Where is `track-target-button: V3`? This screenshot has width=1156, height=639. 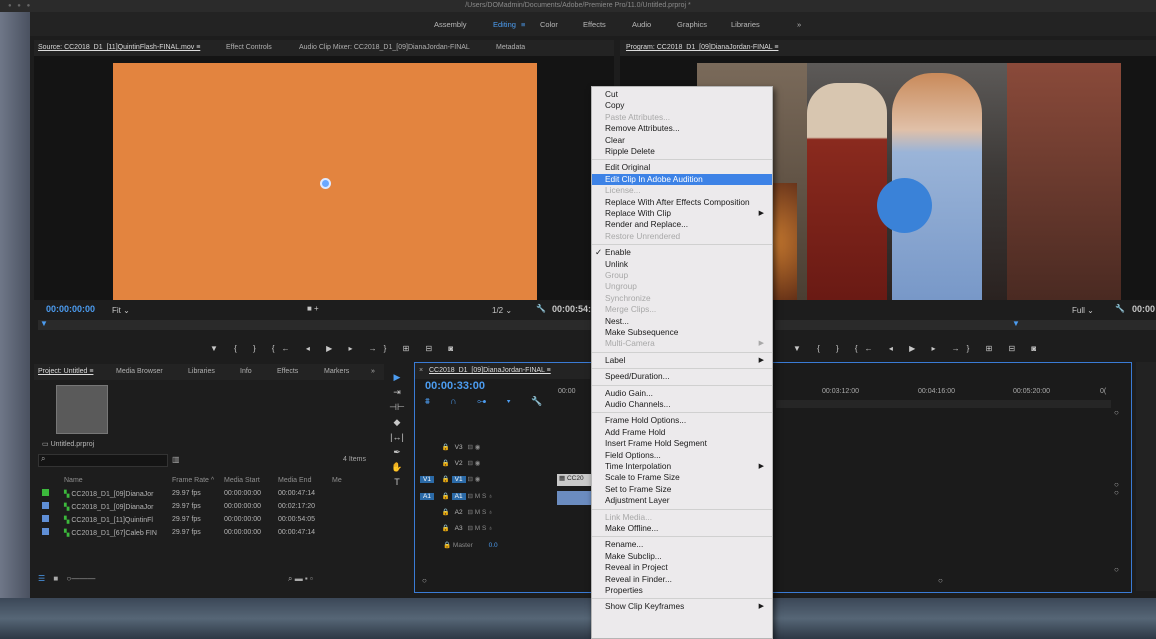
track-target-button: V3 is located at coordinates (459, 447).